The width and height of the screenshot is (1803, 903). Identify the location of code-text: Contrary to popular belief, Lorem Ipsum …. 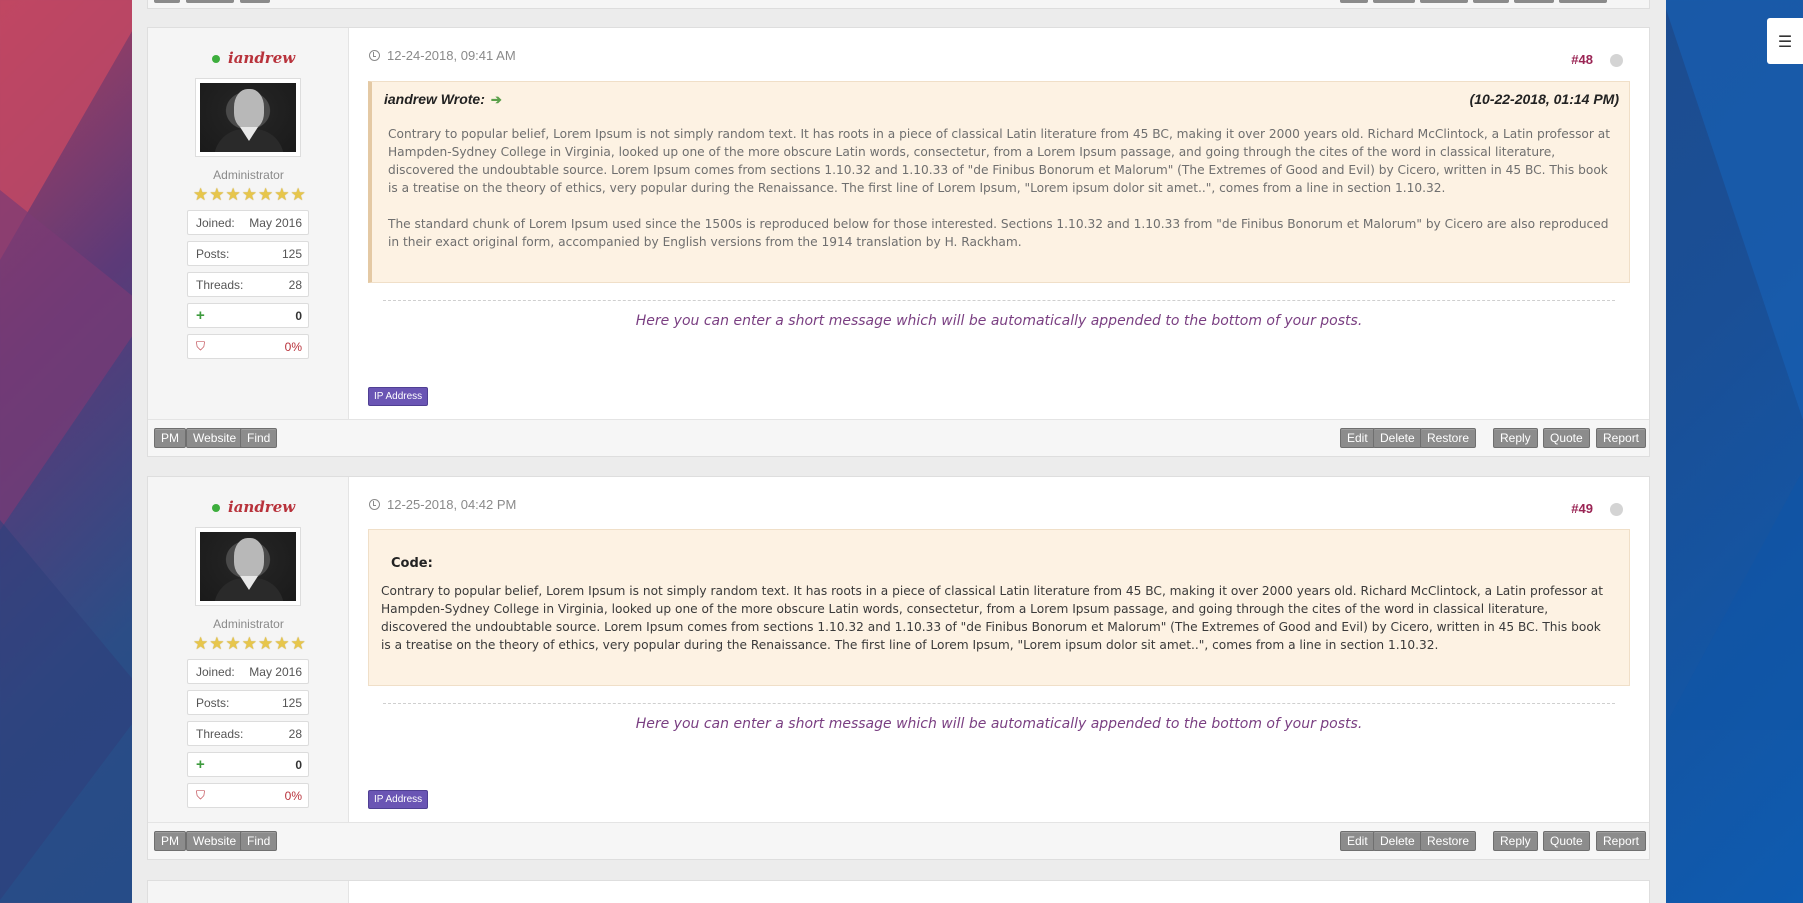
(992, 618).